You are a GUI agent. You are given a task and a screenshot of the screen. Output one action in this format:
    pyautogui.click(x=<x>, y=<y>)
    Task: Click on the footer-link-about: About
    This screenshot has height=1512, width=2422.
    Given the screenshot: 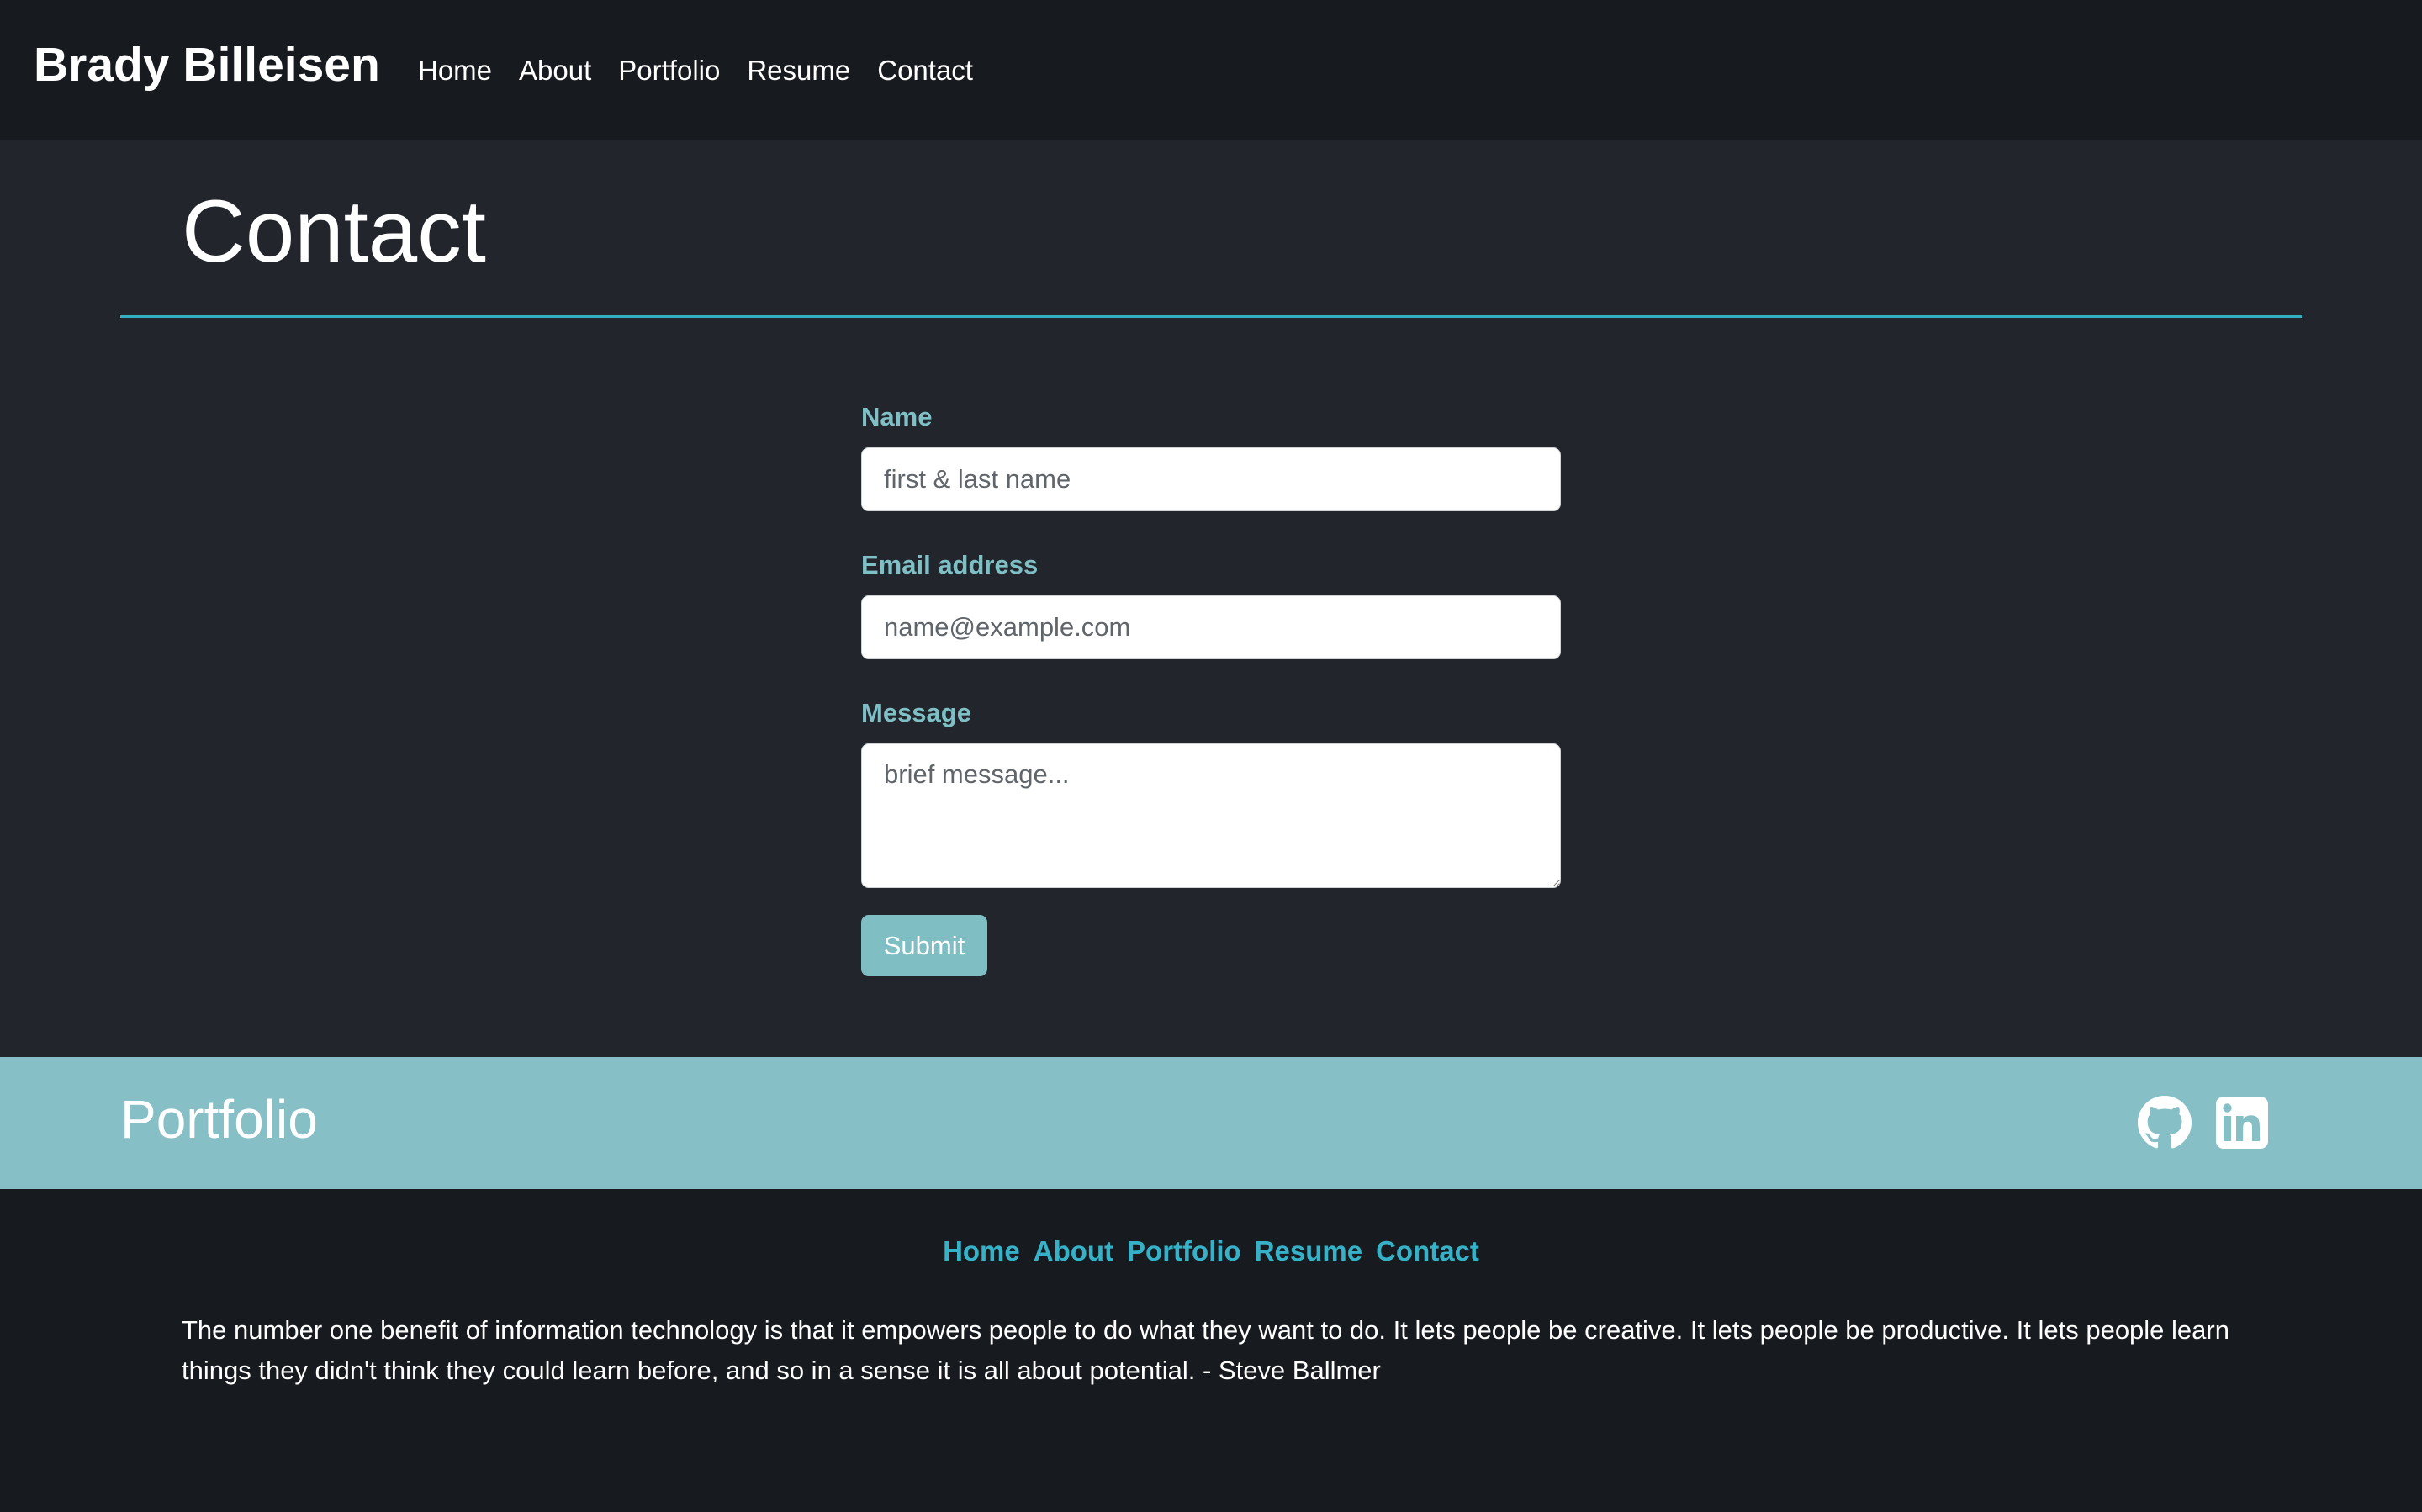 What is the action you would take?
    pyautogui.click(x=1073, y=1251)
    